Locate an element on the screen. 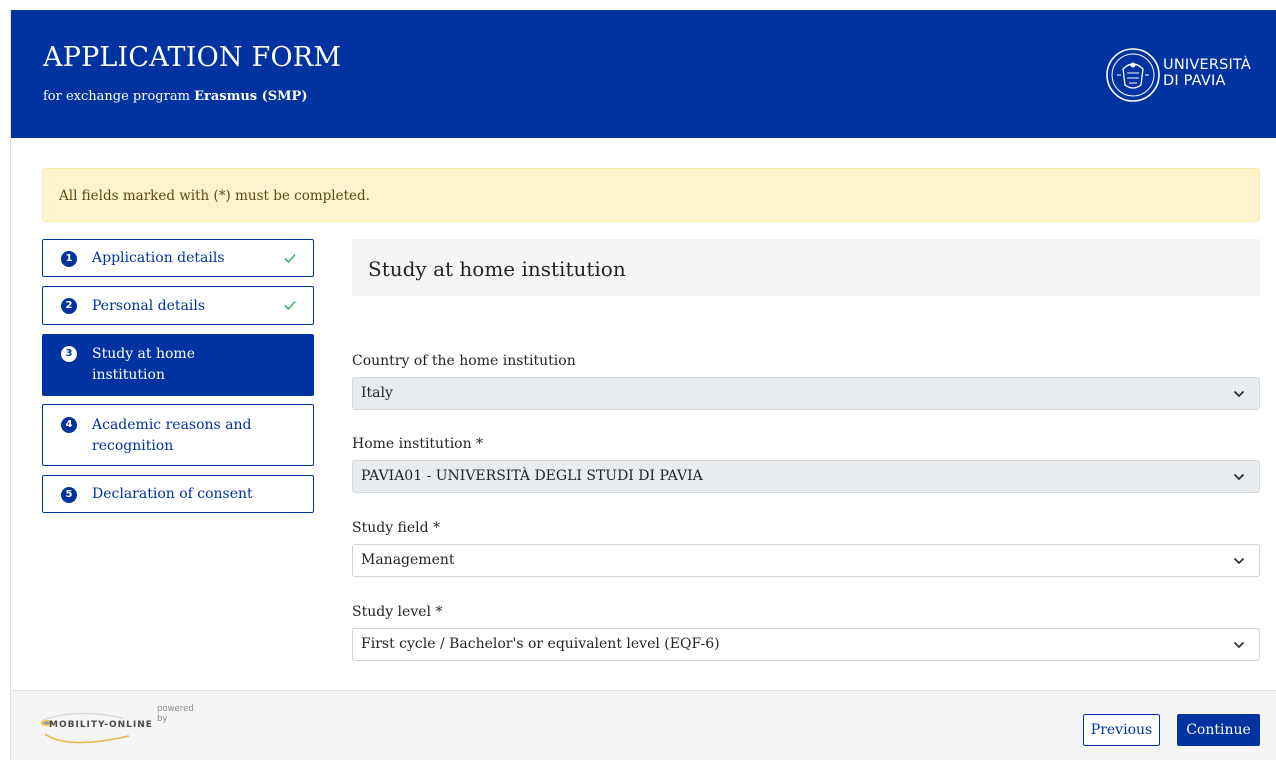  step-application-details: 1 Application details is located at coordinates (178, 258).